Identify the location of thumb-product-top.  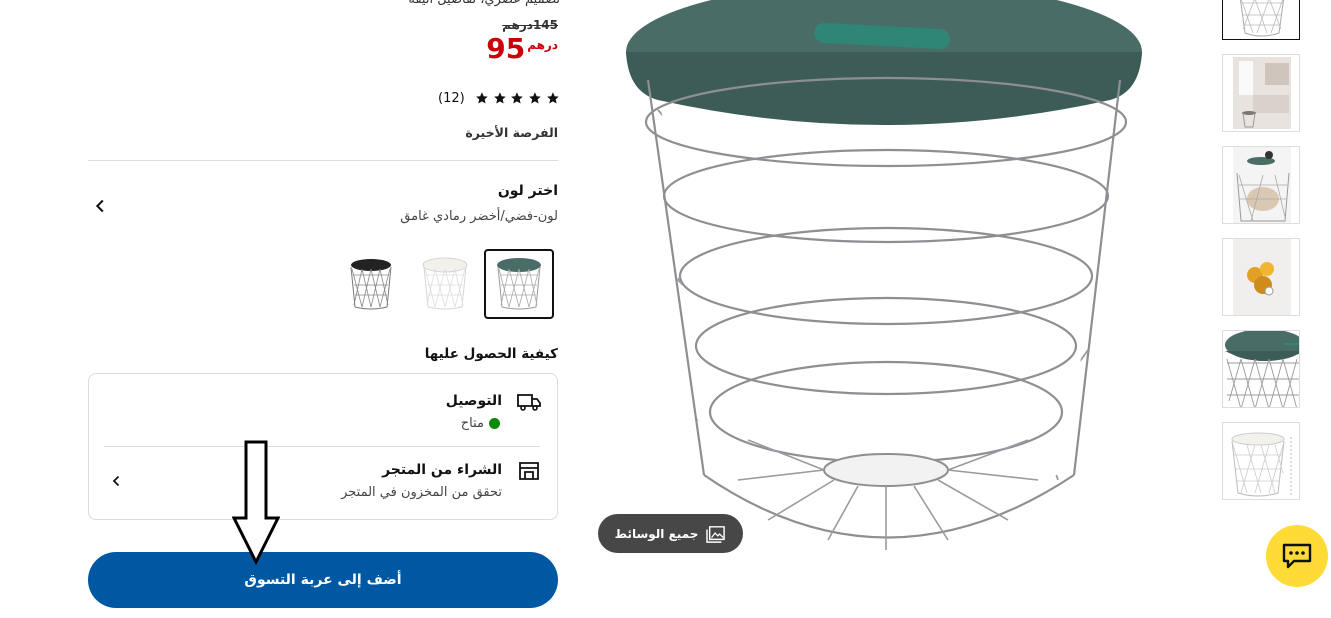
(1261, 20).